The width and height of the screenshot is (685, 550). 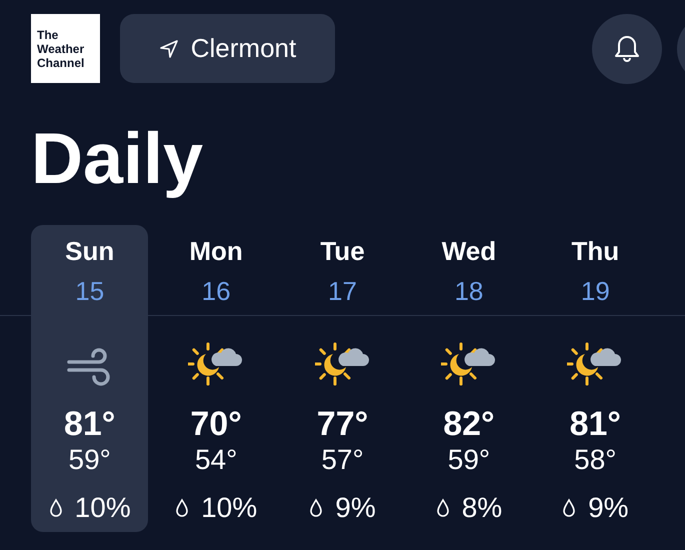 What do you see at coordinates (469, 378) in the screenshot?
I see `day-column: Wed 18 82° 59° 8%` at bounding box center [469, 378].